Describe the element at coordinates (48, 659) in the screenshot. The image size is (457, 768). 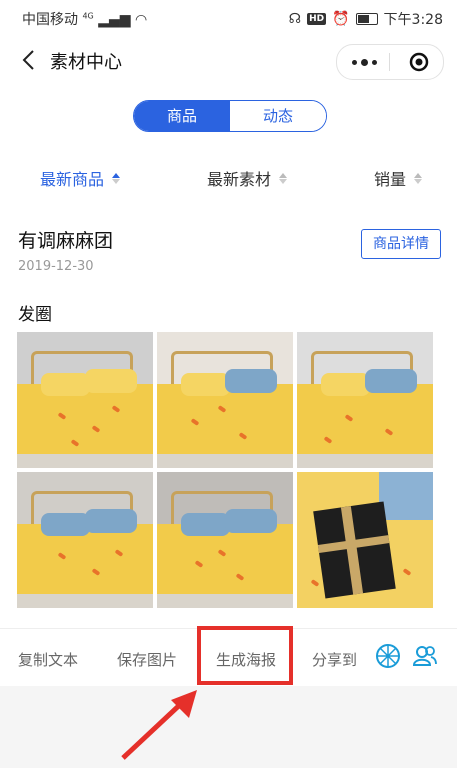
I see `copy-text-button: 复制文本` at that location.